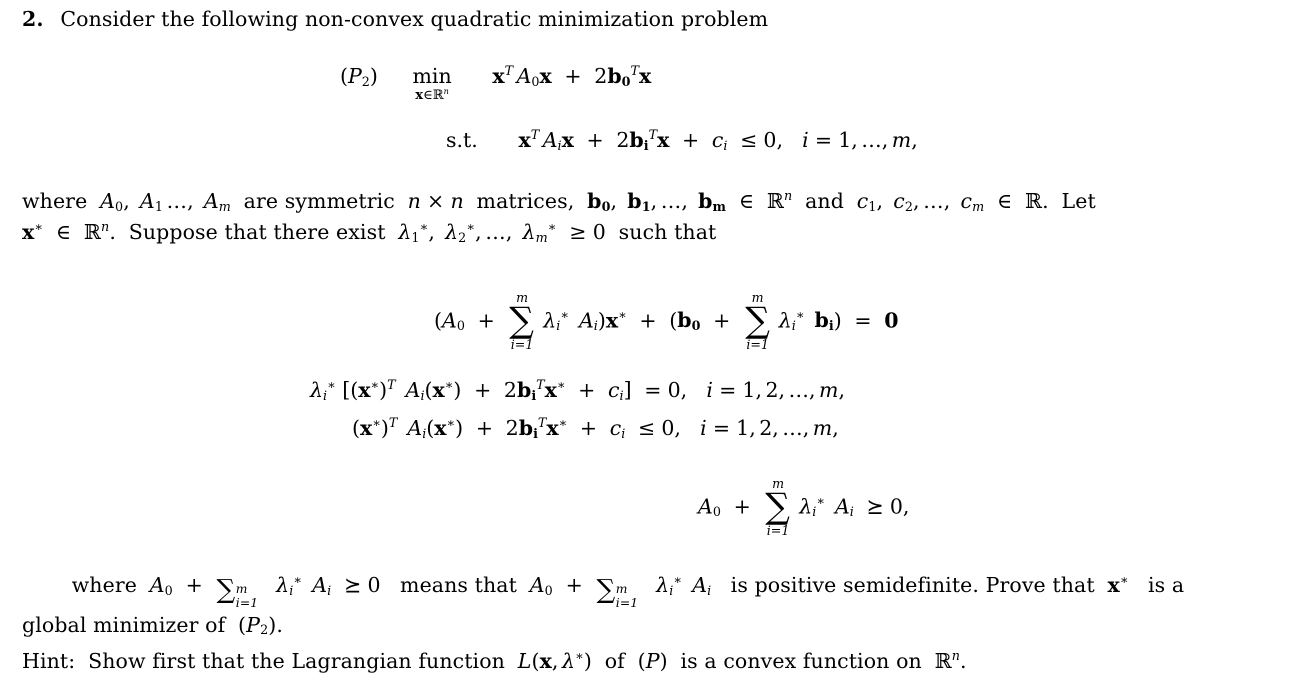  Describe the element at coordinates (572, 76) in the screenshot. I see `objective-expression: xT A0x + 2b0Tx` at that location.